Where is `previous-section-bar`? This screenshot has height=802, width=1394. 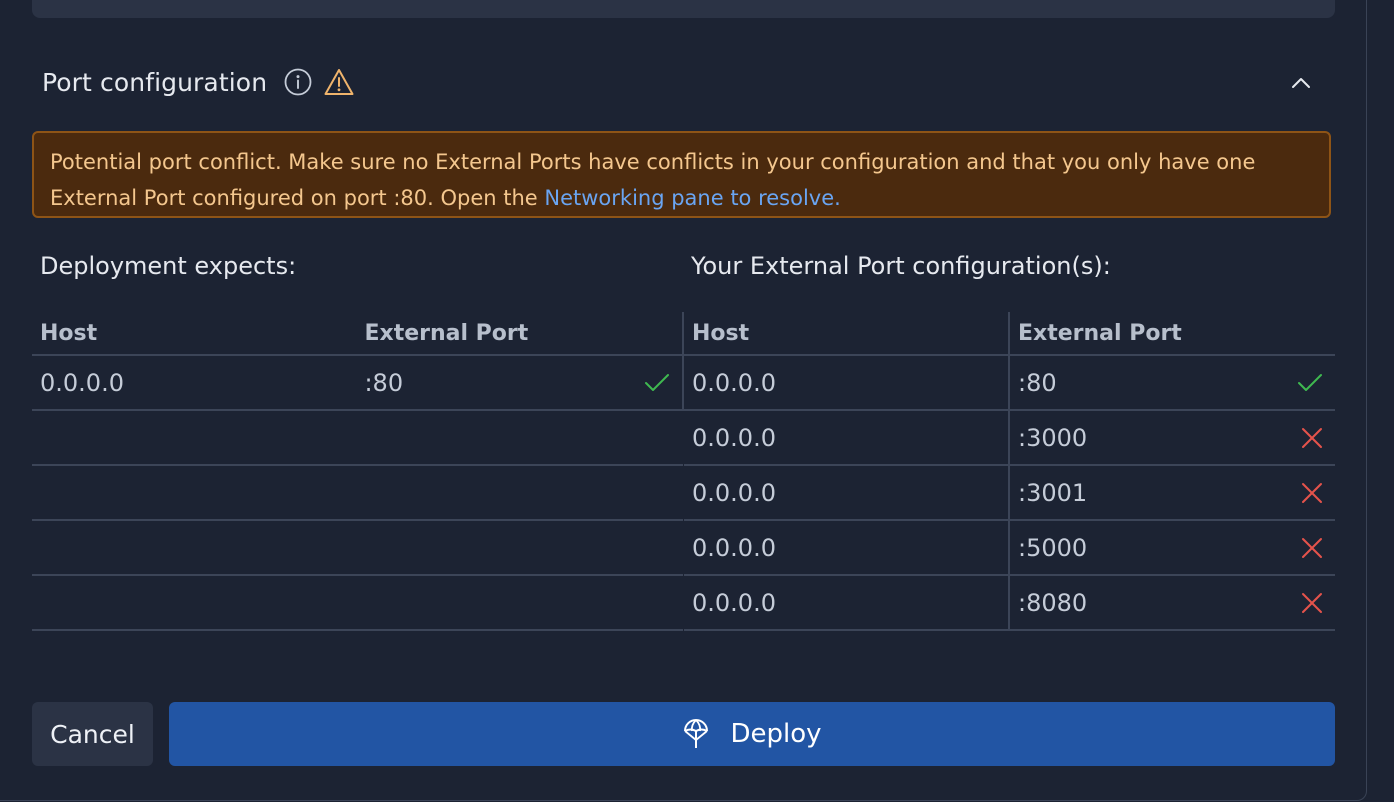
previous-section-bar is located at coordinates (683, 9).